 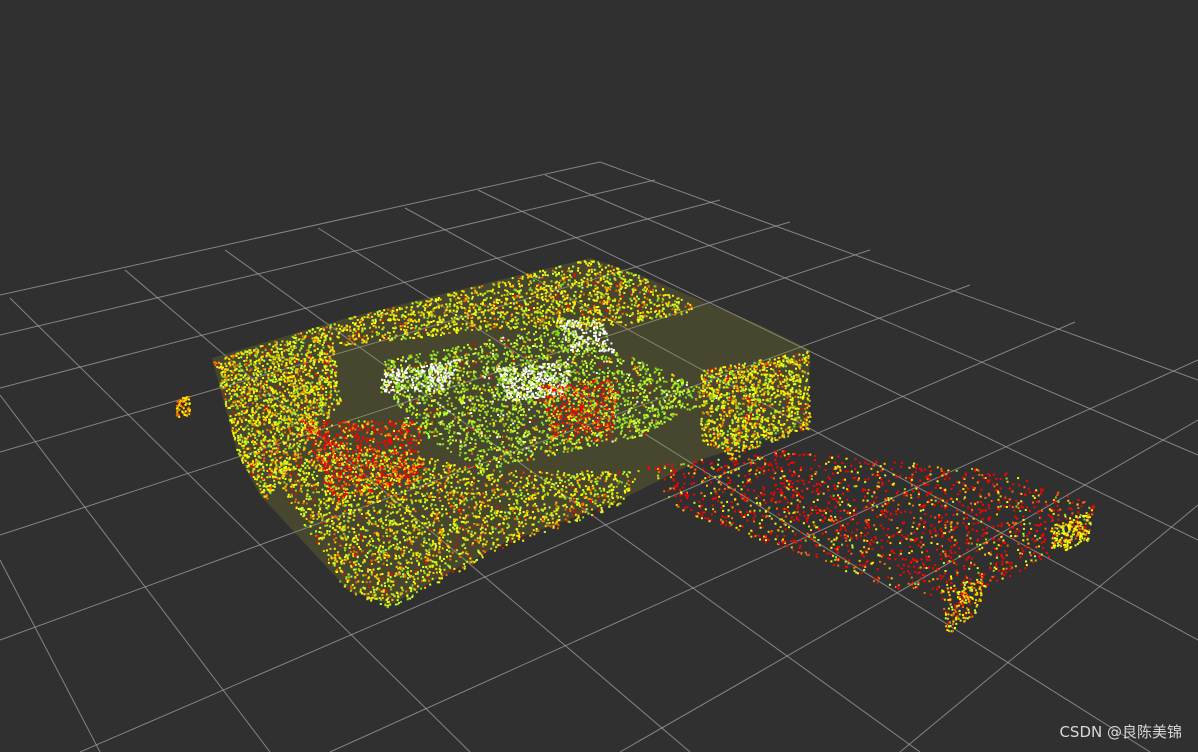 I want to click on corridor-end-panel, so click(x=1072, y=530).